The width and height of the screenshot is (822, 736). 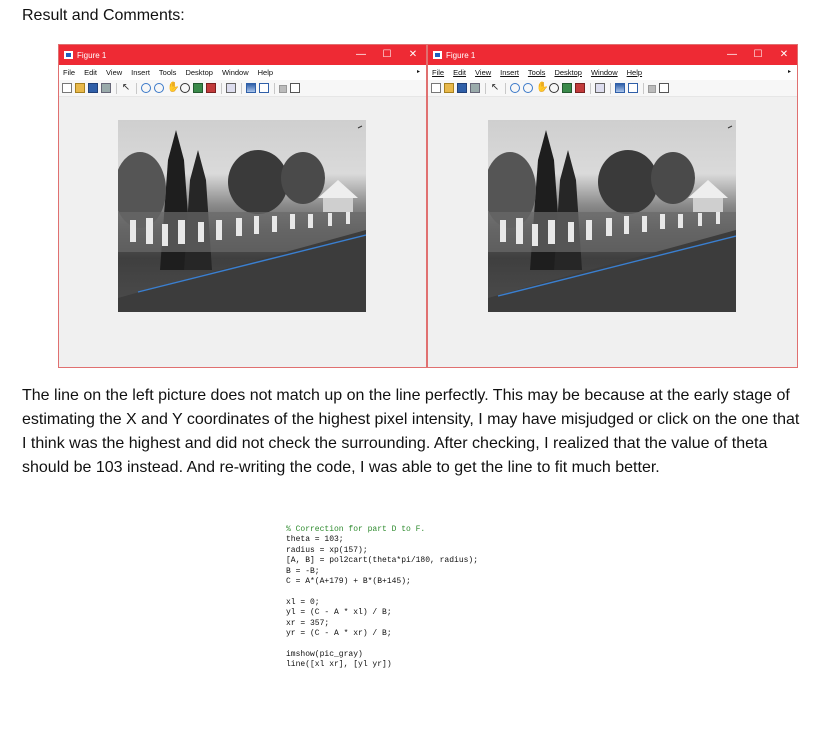 What do you see at coordinates (324, 654) in the screenshot?
I see `code-line: imshow(pic_gray)` at bounding box center [324, 654].